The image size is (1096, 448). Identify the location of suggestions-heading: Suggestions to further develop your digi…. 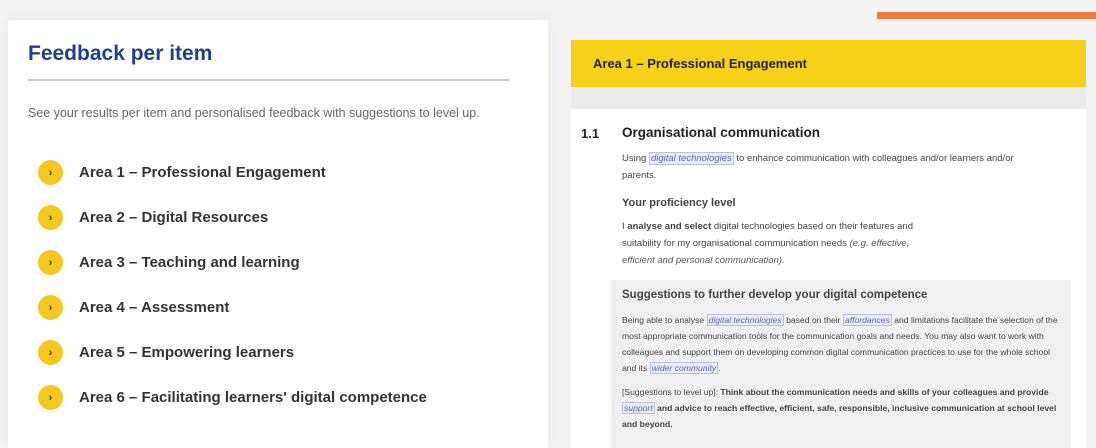
(775, 295).